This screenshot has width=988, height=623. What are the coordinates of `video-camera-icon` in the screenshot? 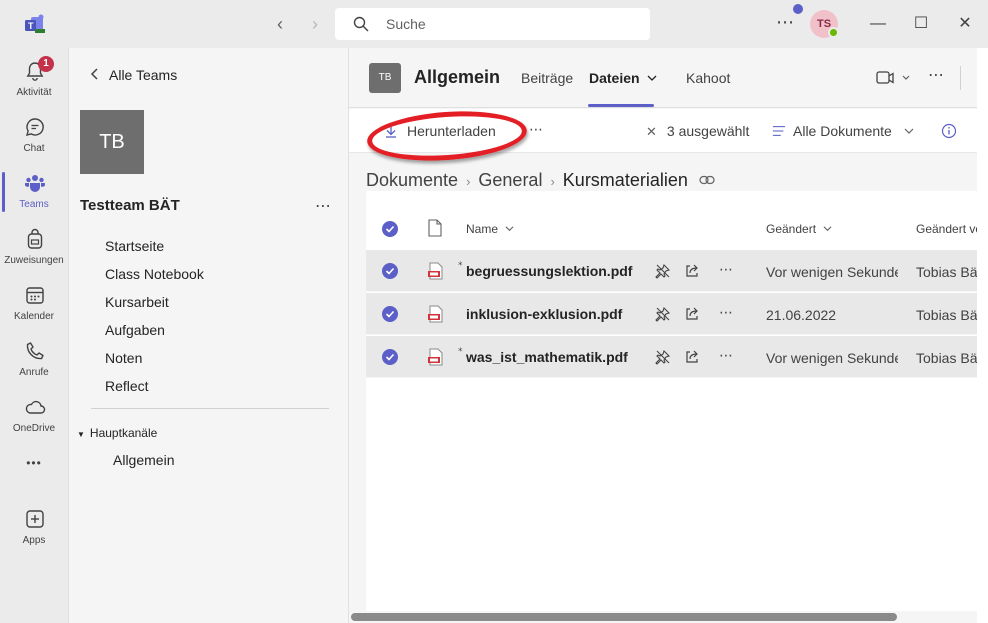 It's located at (893, 77).